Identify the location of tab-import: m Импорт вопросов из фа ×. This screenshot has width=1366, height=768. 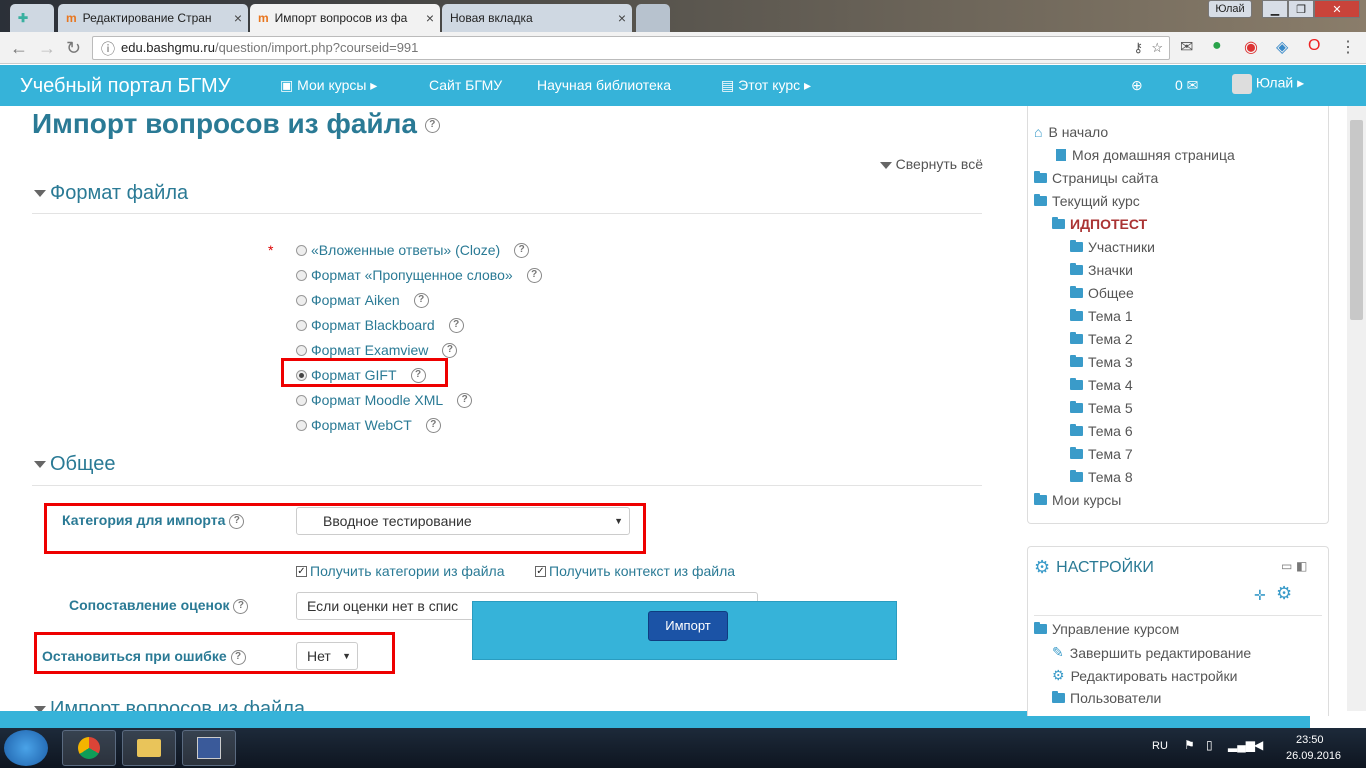
(345, 18).